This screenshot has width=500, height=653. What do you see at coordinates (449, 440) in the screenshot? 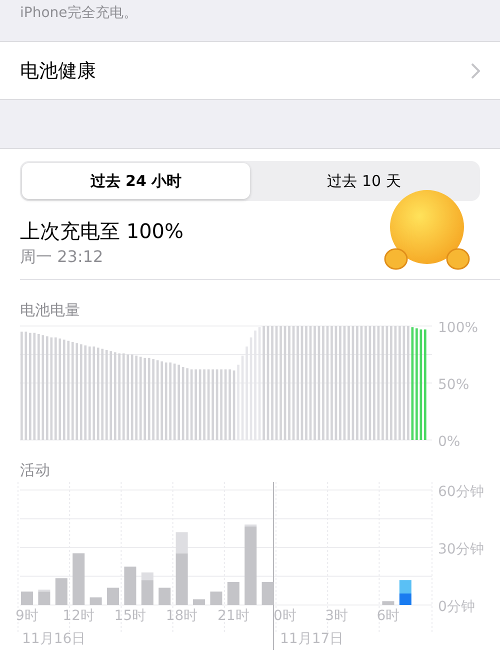
I see `axis-label: 0%` at bounding box center [449, 440].